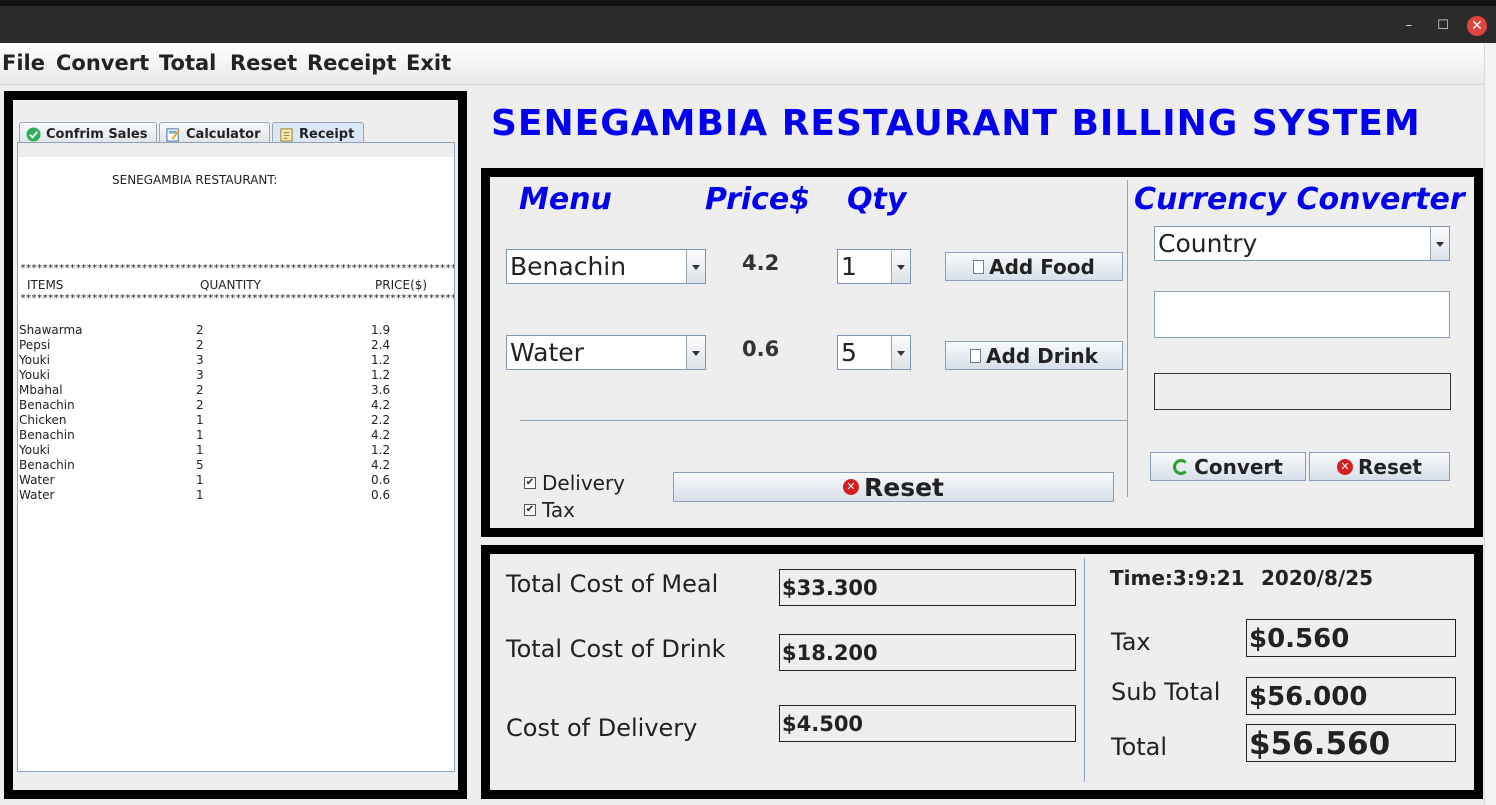 This screenshot has width=1496, height=805. Describe the element at coordinates (187, 63) in the screenshot. I see `menu-total: Total` at that location.